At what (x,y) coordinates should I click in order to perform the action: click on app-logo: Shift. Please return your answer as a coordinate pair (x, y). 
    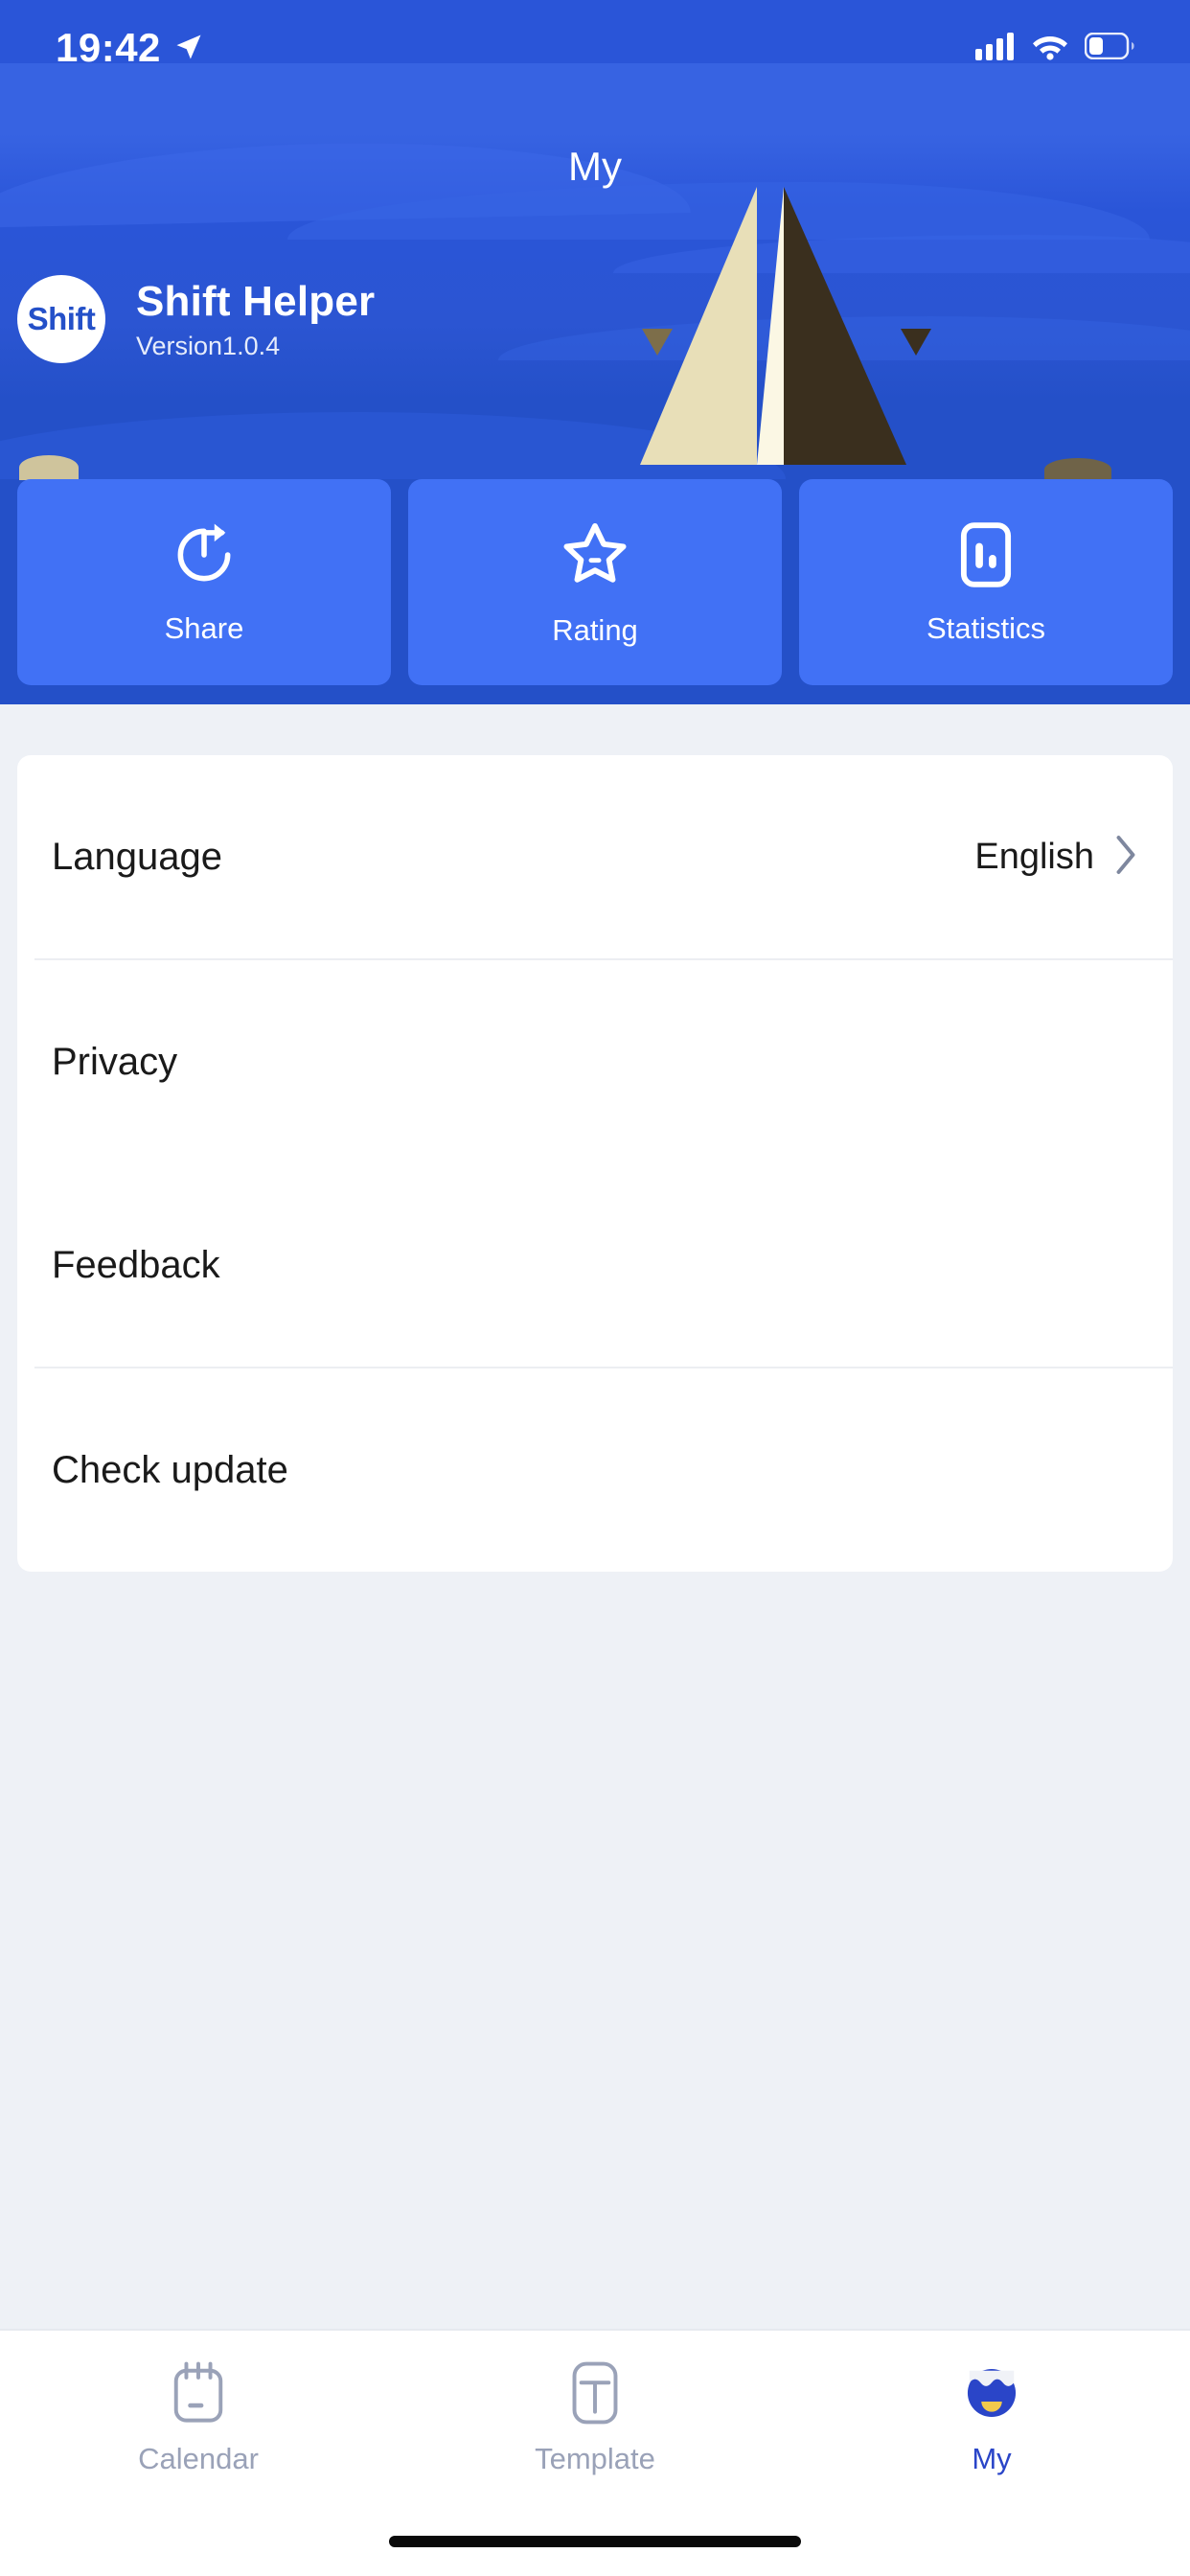
    Looking at the image, I should click on (61, 319).